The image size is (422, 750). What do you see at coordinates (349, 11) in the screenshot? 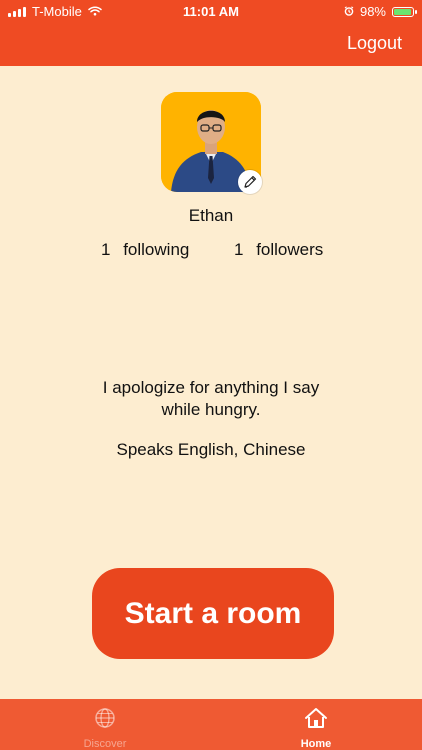
I see `alarm-icon` at bounding box center [349, 11].